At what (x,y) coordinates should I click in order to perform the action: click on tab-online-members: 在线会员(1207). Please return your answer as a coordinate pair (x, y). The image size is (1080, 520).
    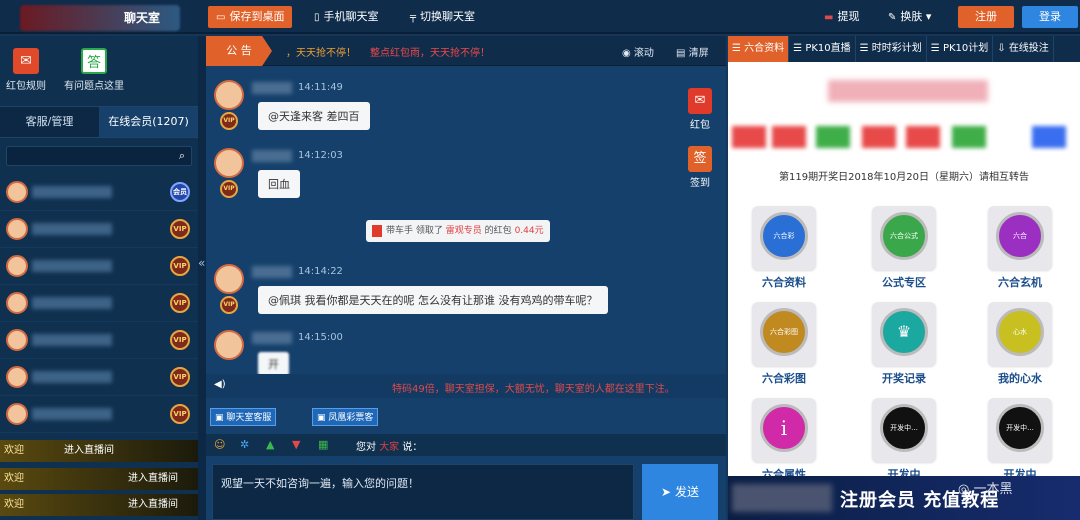
    Looking at the image, I should click on (148, 122).